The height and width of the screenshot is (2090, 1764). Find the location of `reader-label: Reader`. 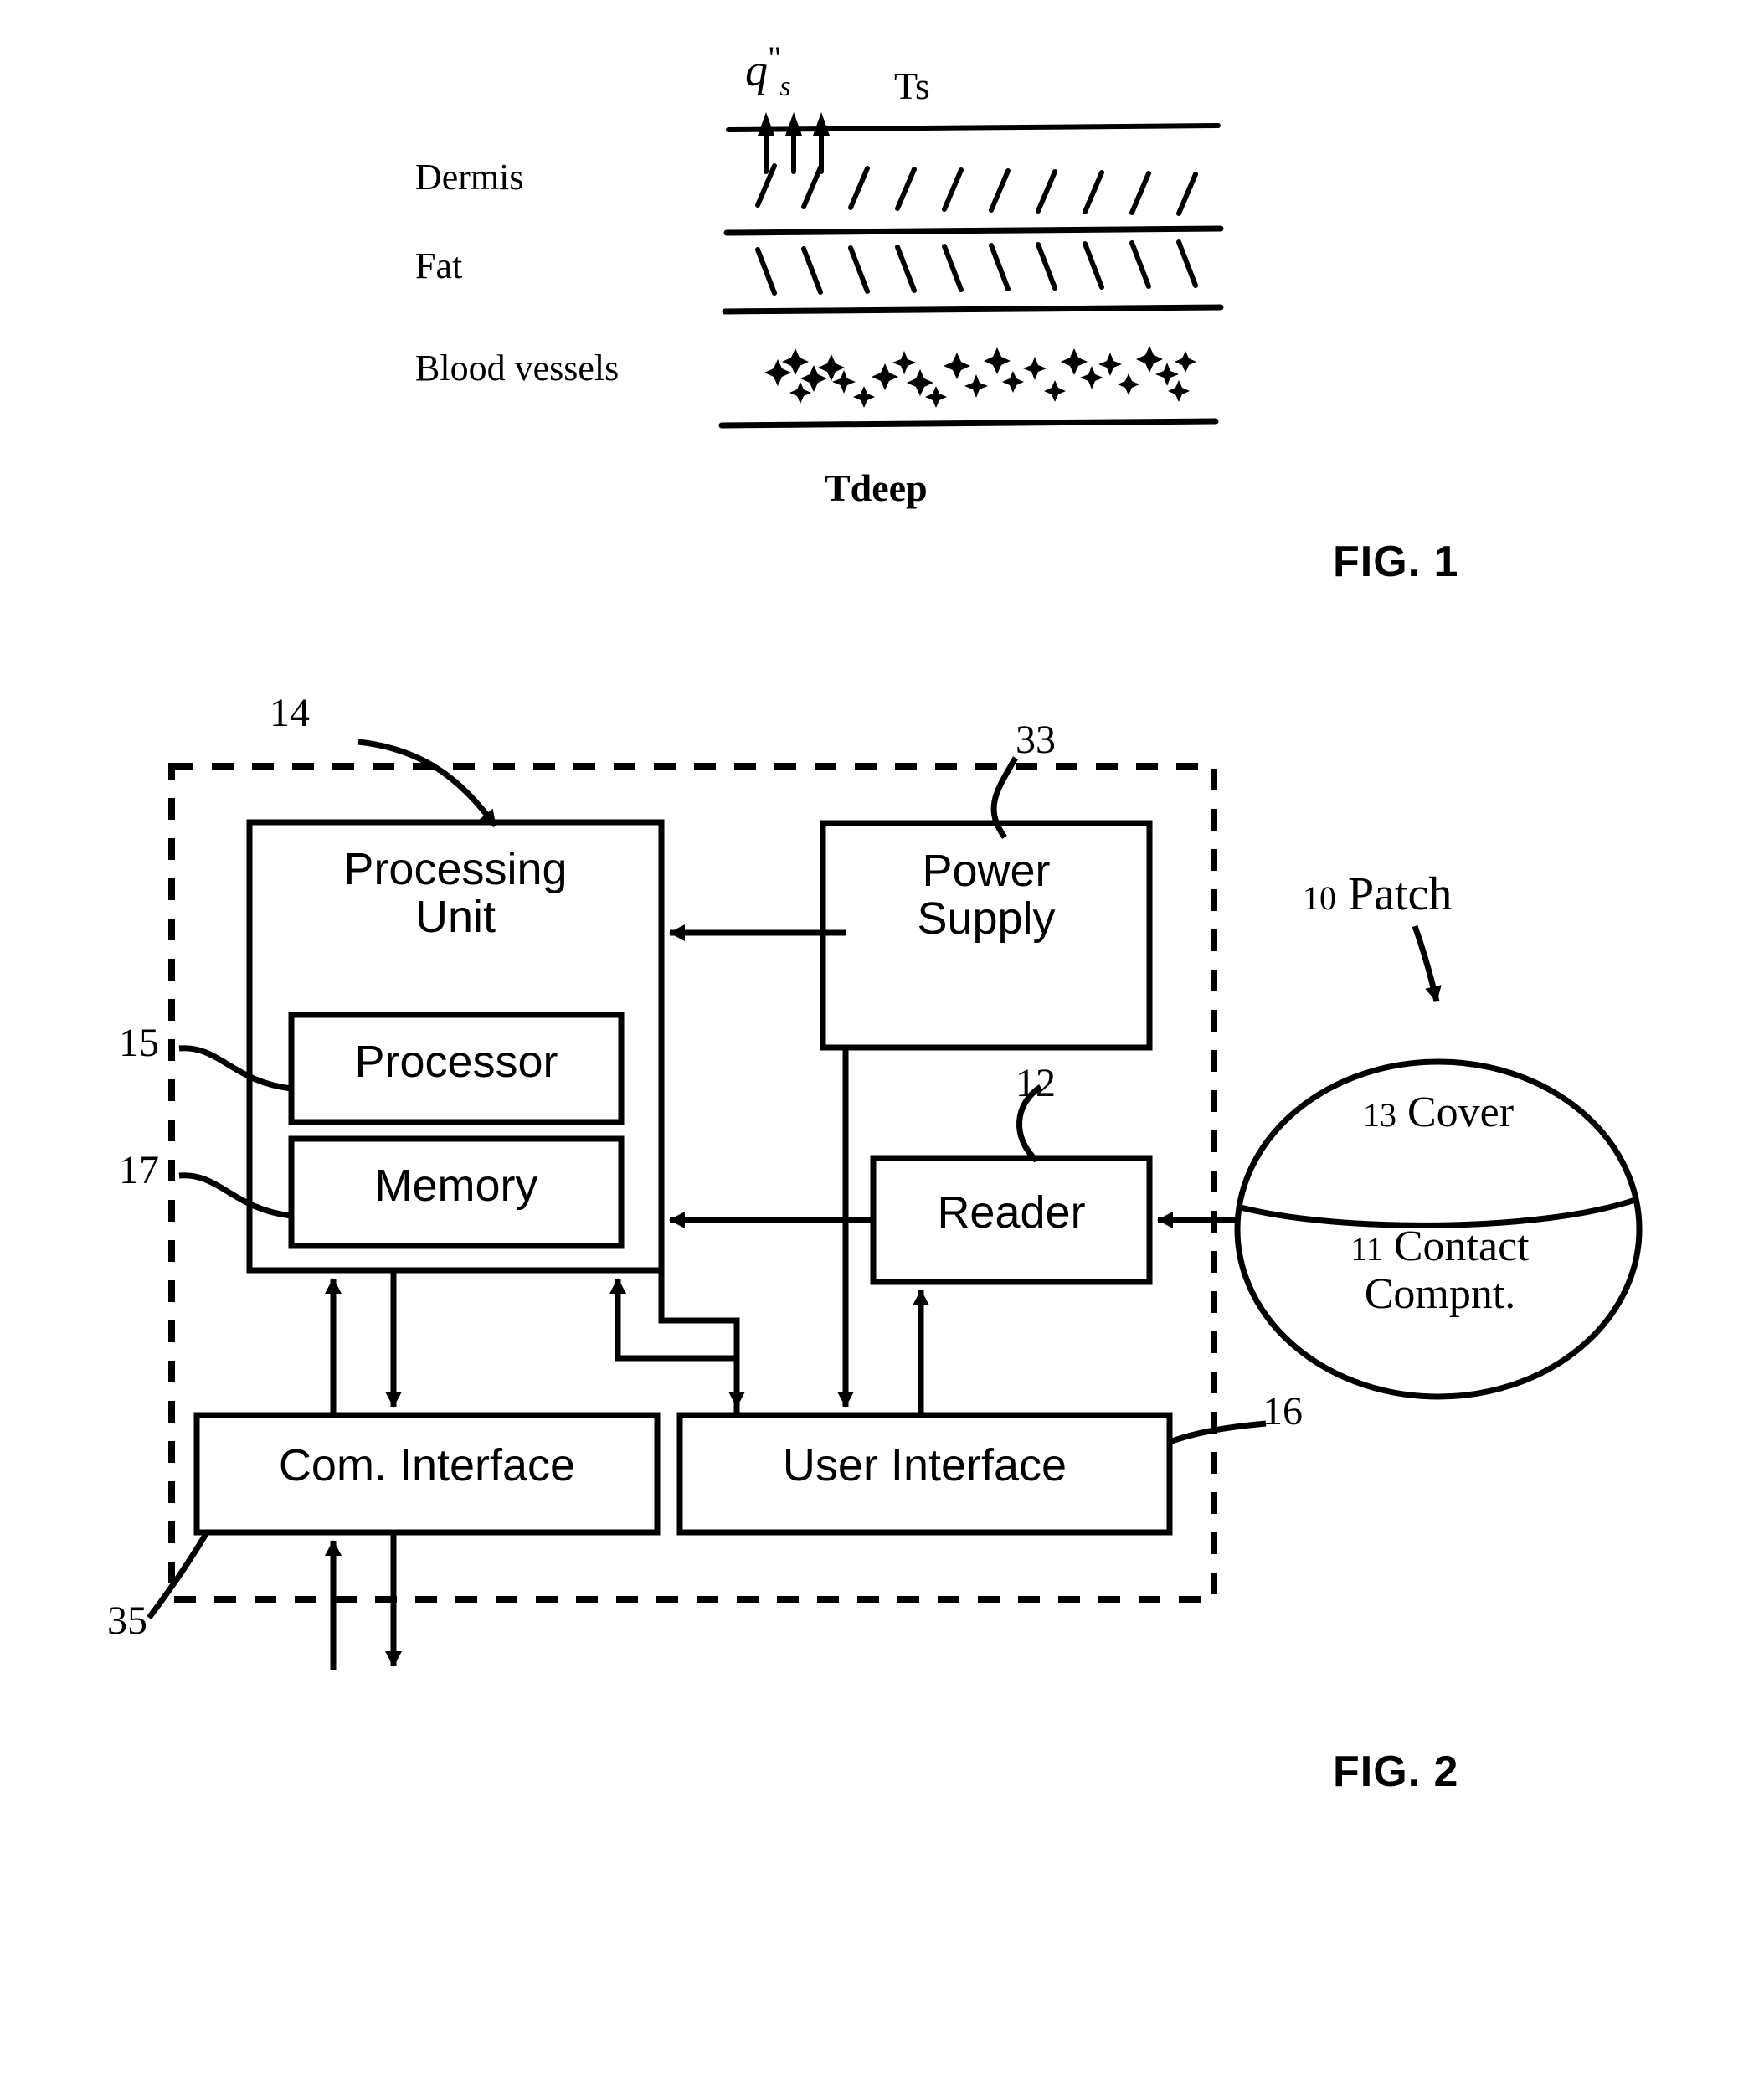

reader-label: Reader is located at coordinates (1011, 1212).